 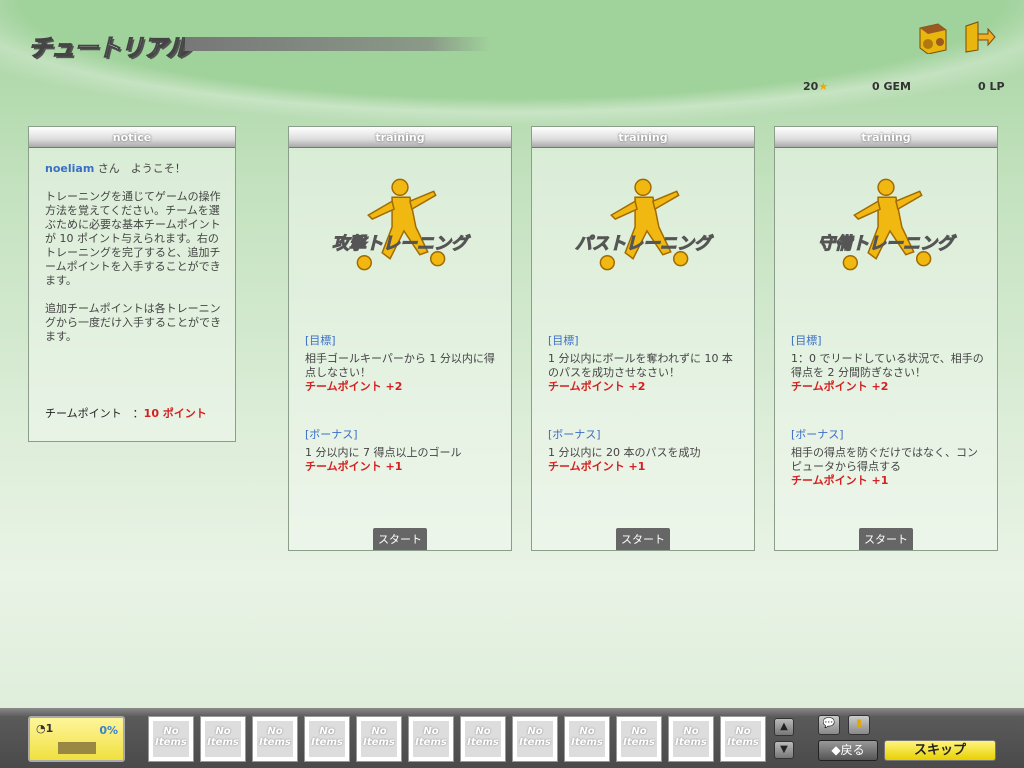 I want to click on skip-button: スキップ, so click(x=940, y=750).